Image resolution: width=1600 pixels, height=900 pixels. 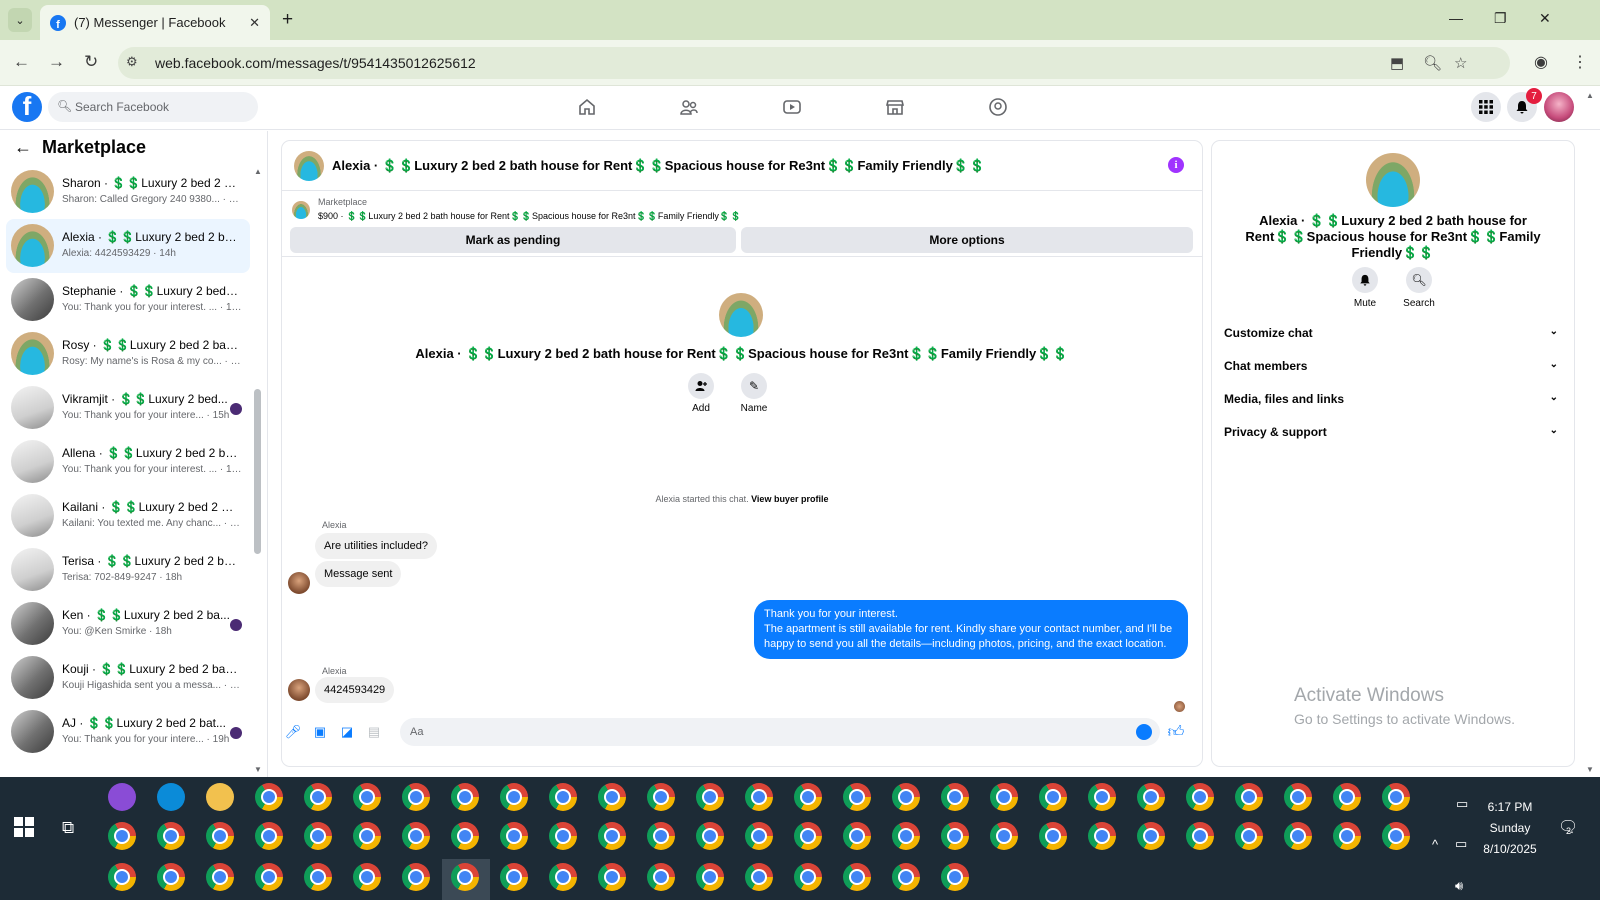 What do you see at coordinates (374, 732) in the screenshot?
I see `gif-icon: ▤` at bounding box center [374, 732].